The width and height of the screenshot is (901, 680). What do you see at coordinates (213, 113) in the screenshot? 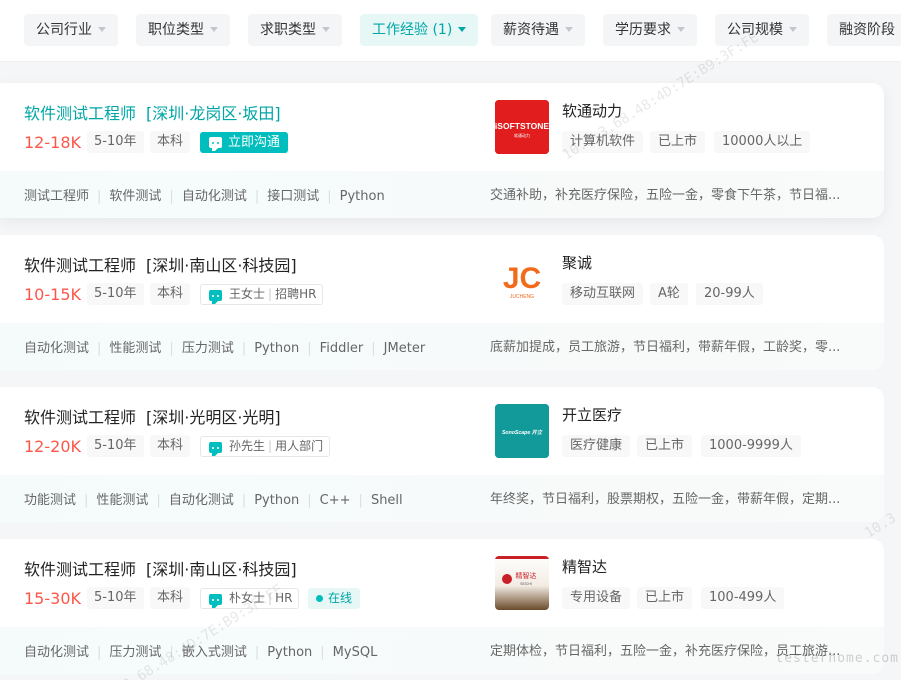
I see `job-area: [深圳·龙岗区·坂田]` at bounding box center [213, 113].